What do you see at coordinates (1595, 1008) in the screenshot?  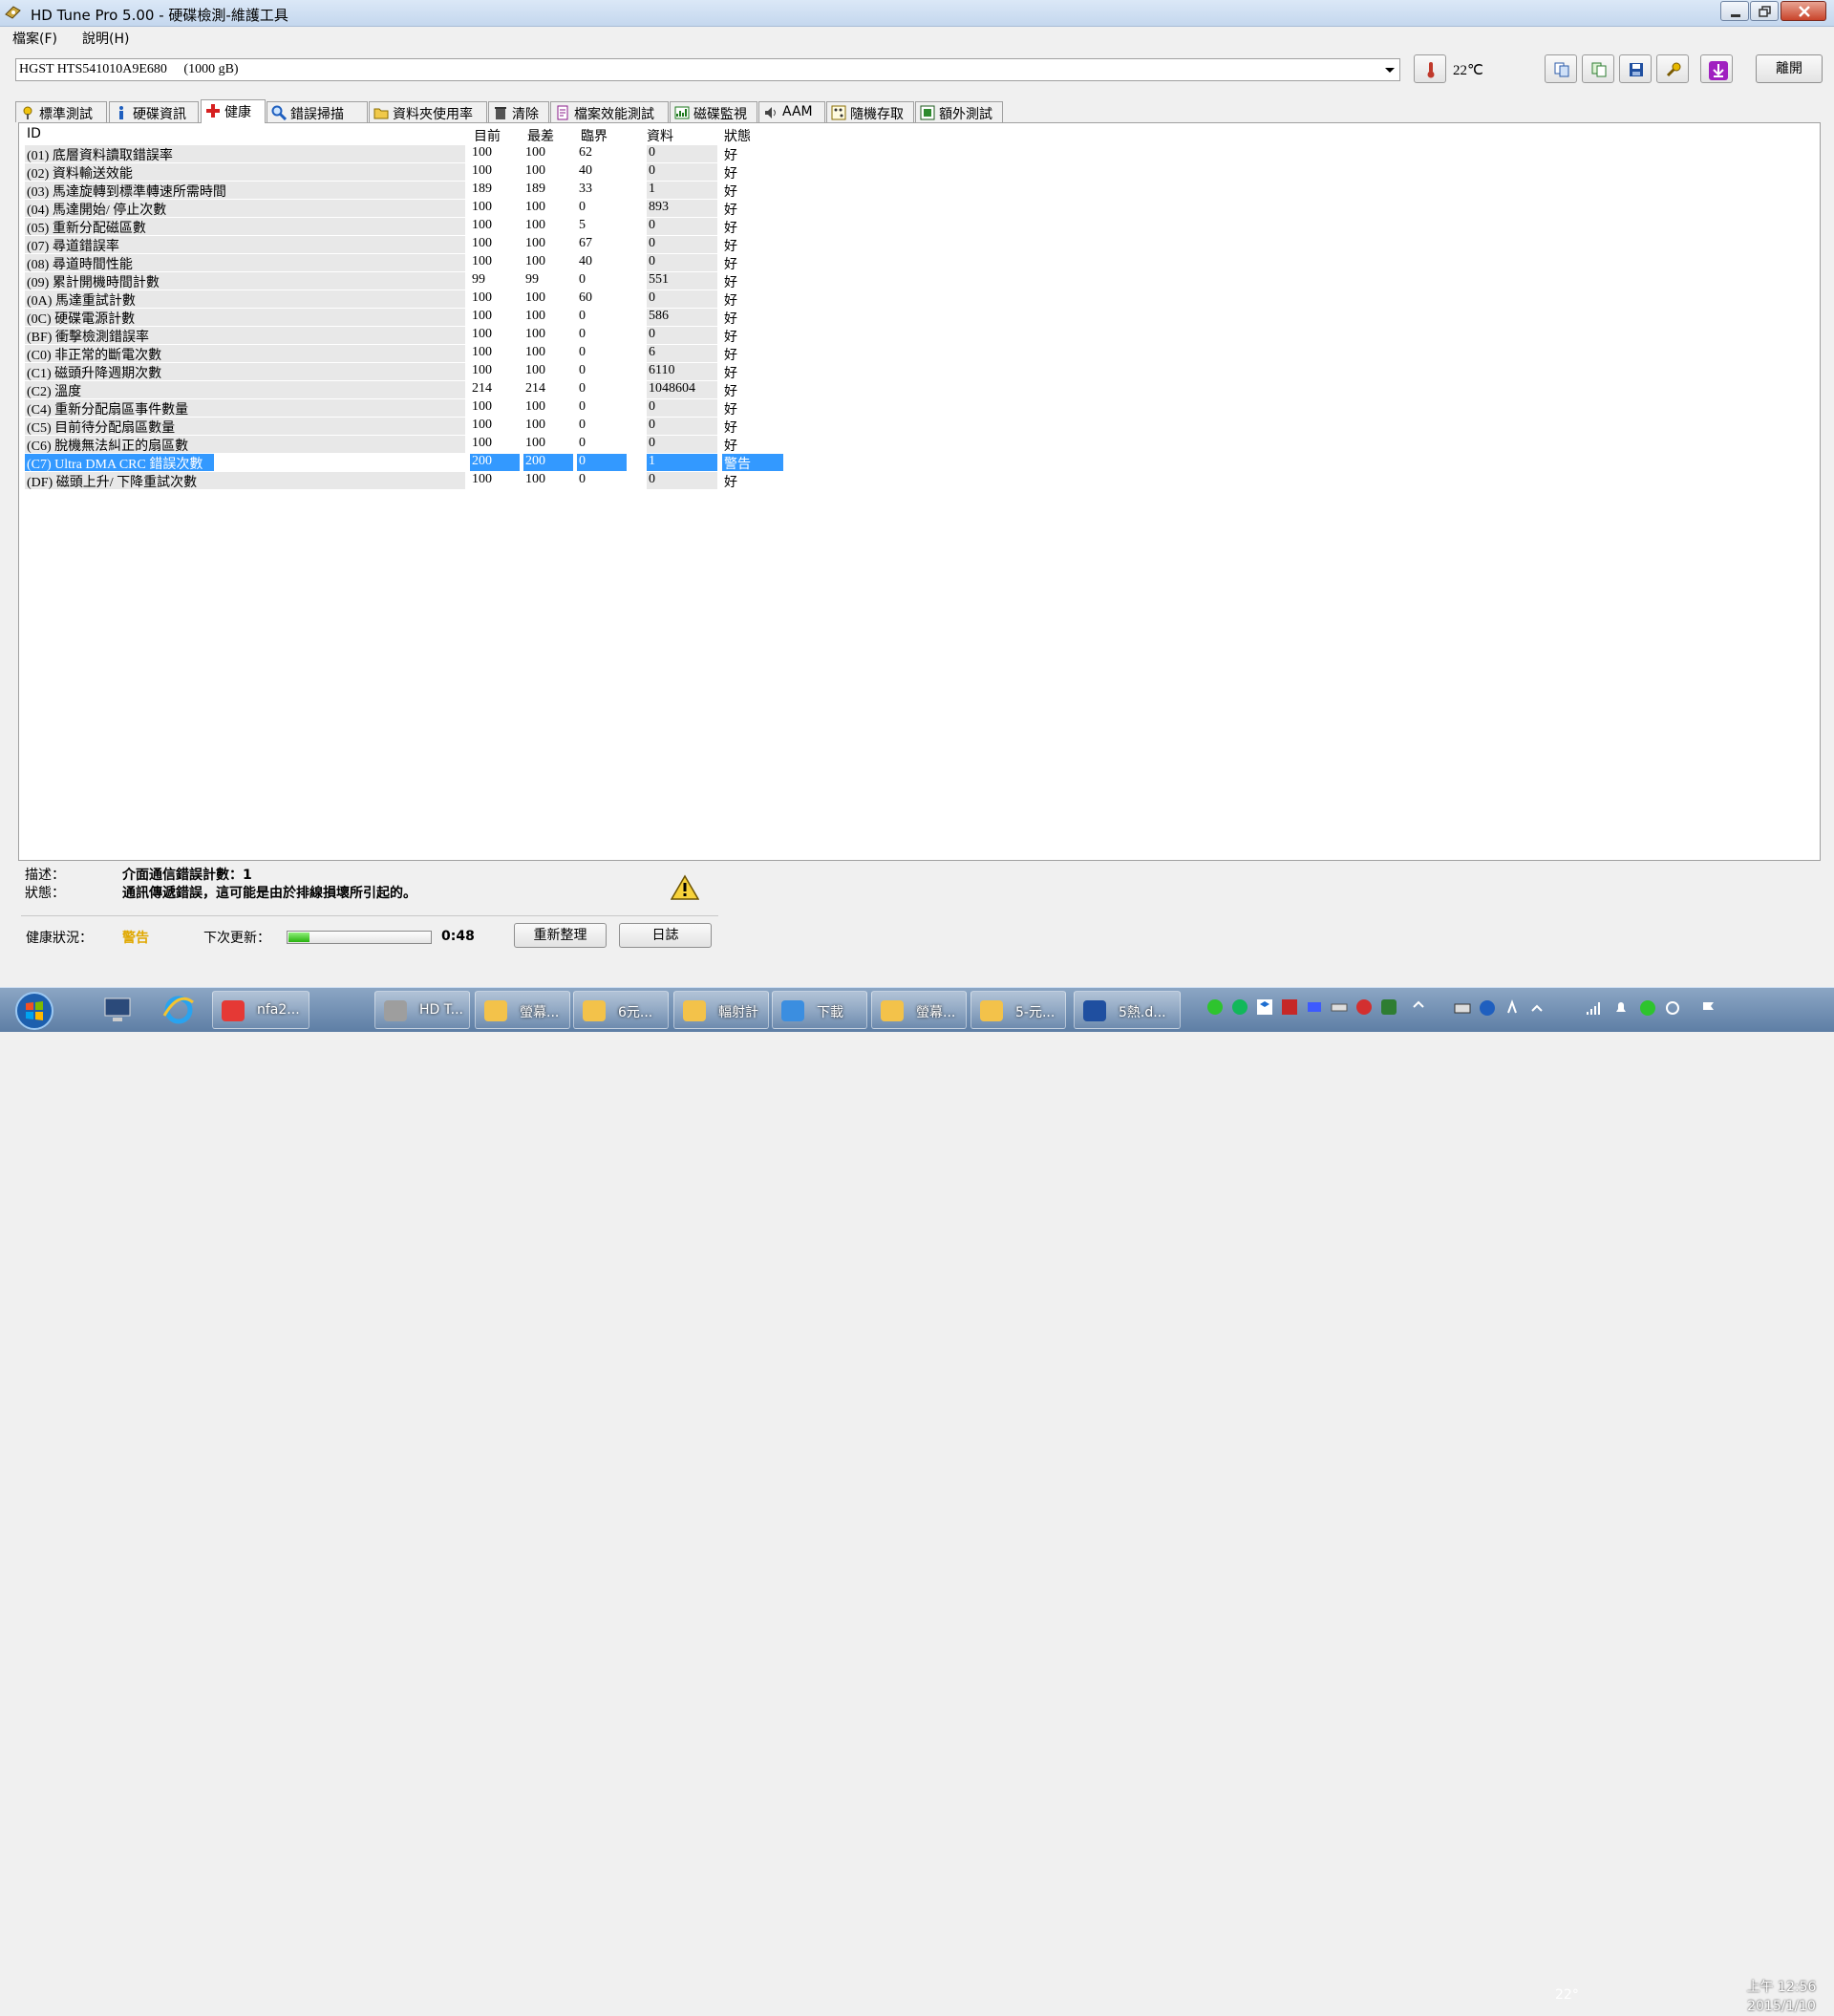 I see `signal-icon` at bounding box center [1595, 1008].